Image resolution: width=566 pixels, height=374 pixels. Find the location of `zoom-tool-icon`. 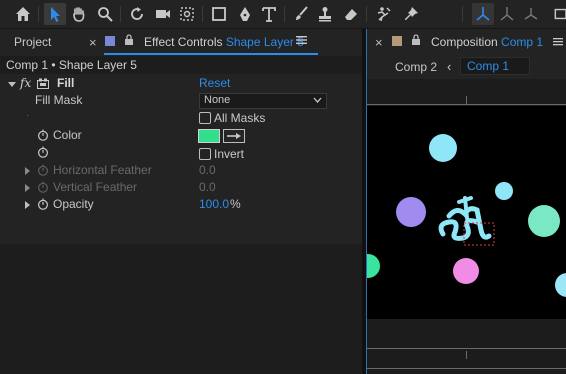

zoom-tool-icon is located at coordinates (105, 14).